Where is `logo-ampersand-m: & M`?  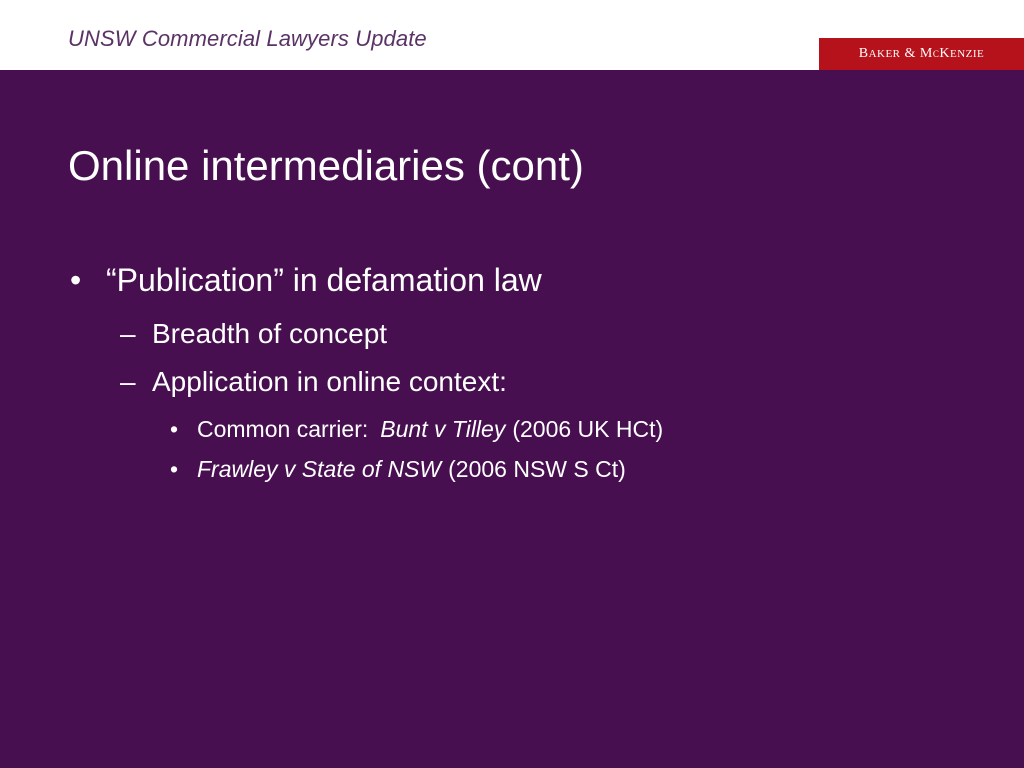
logo-ampersand-m: & M is located at coordinates (916, 53).